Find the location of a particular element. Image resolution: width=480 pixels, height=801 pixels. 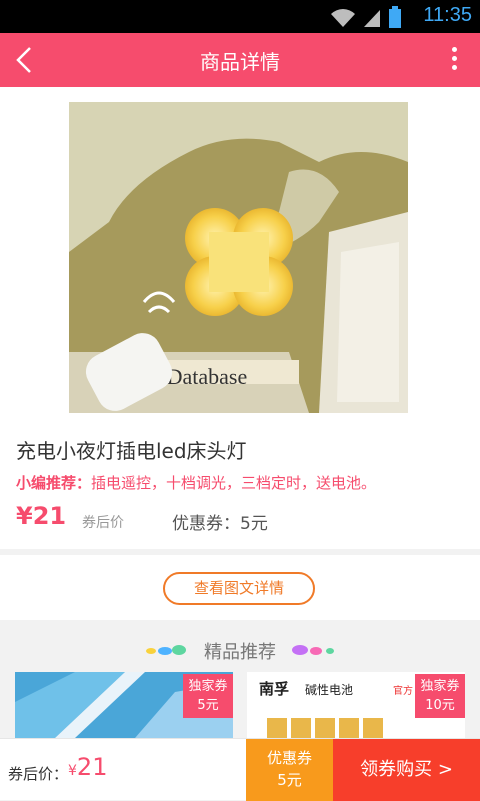

product-price: ¥21 is located at coordinates (41, 516).